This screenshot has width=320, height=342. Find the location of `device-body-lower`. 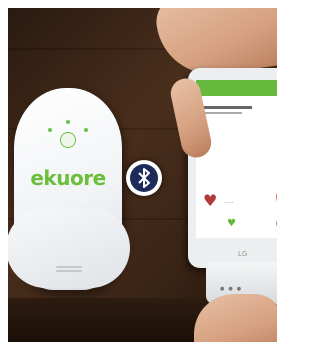

device-body-lower is located at coordinates (69, 248).